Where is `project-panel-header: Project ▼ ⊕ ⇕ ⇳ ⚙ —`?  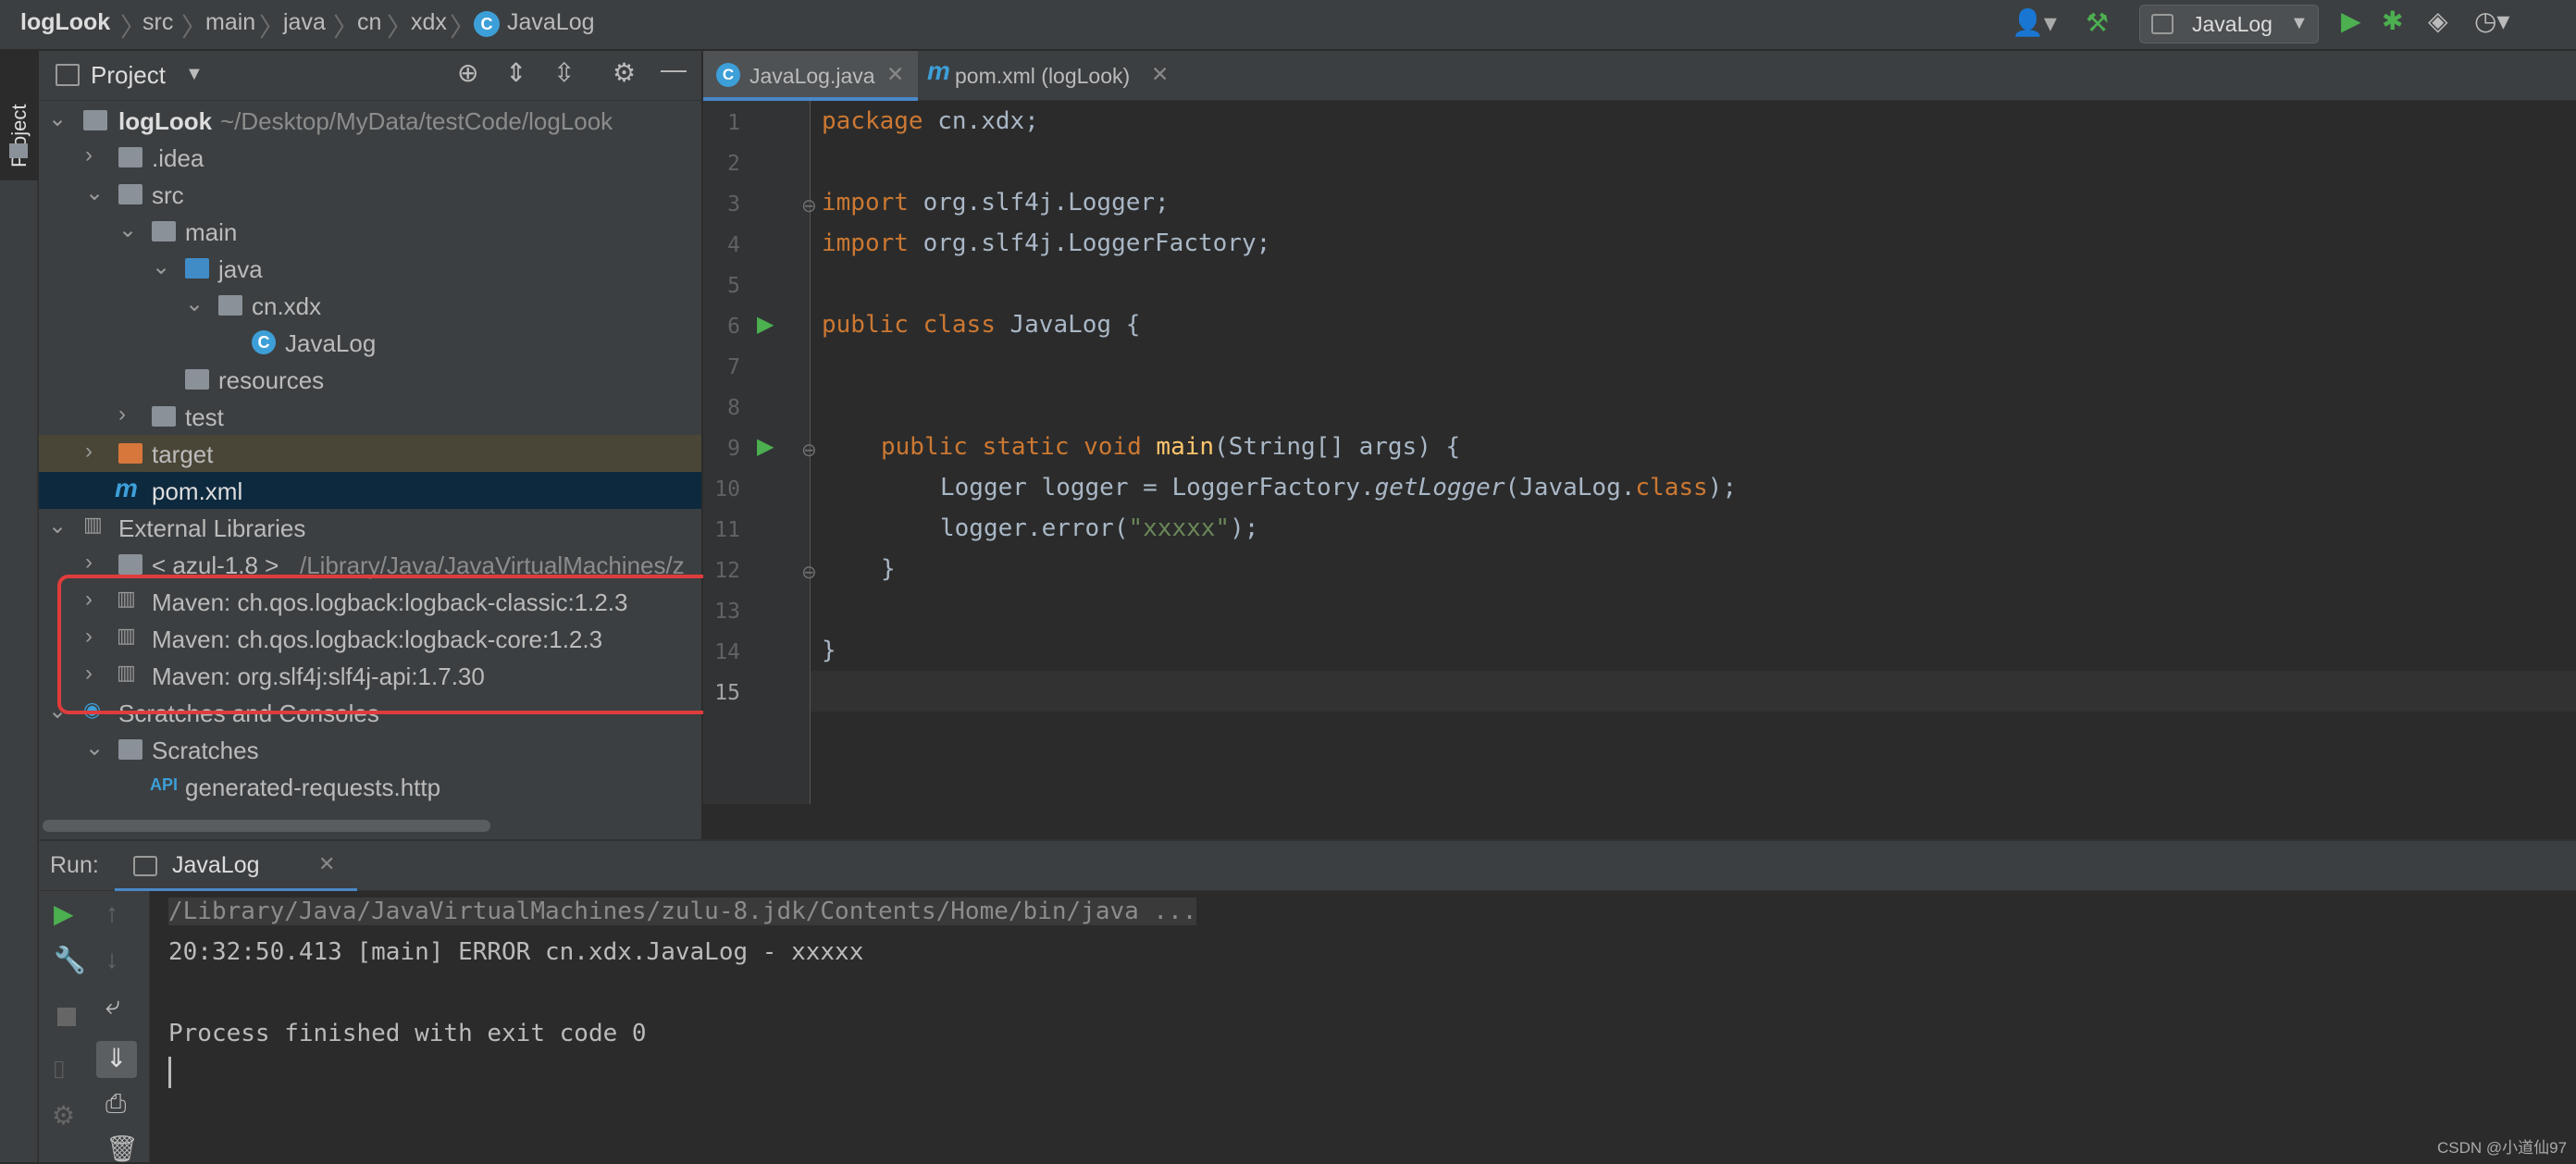
project-panel-header: Project ▼ ⊕ ⇕ ⇳ ⚙ — is located at coordinates (370, 76).